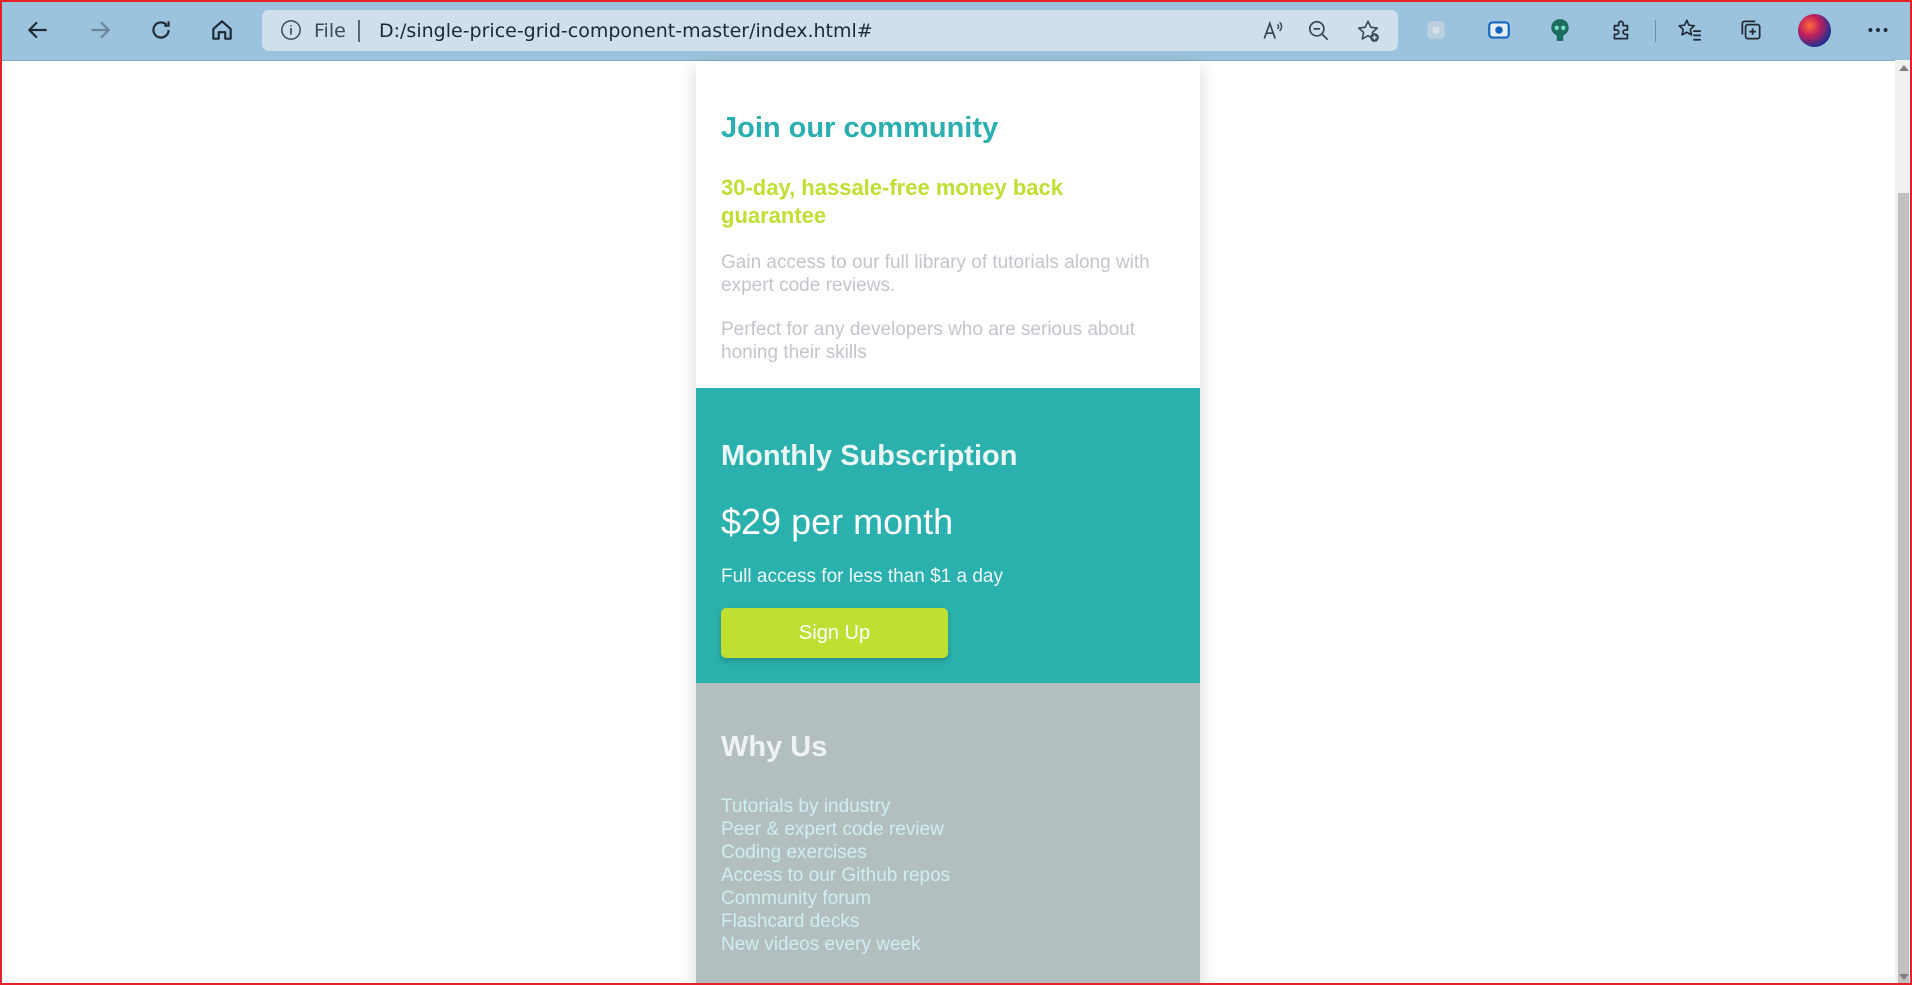 This screenshot has height=985, width=1912. What do you see at coordinates (796, 898) in the screenshot?
I see `list-item: Community forum` at bounding box center [796, 898].